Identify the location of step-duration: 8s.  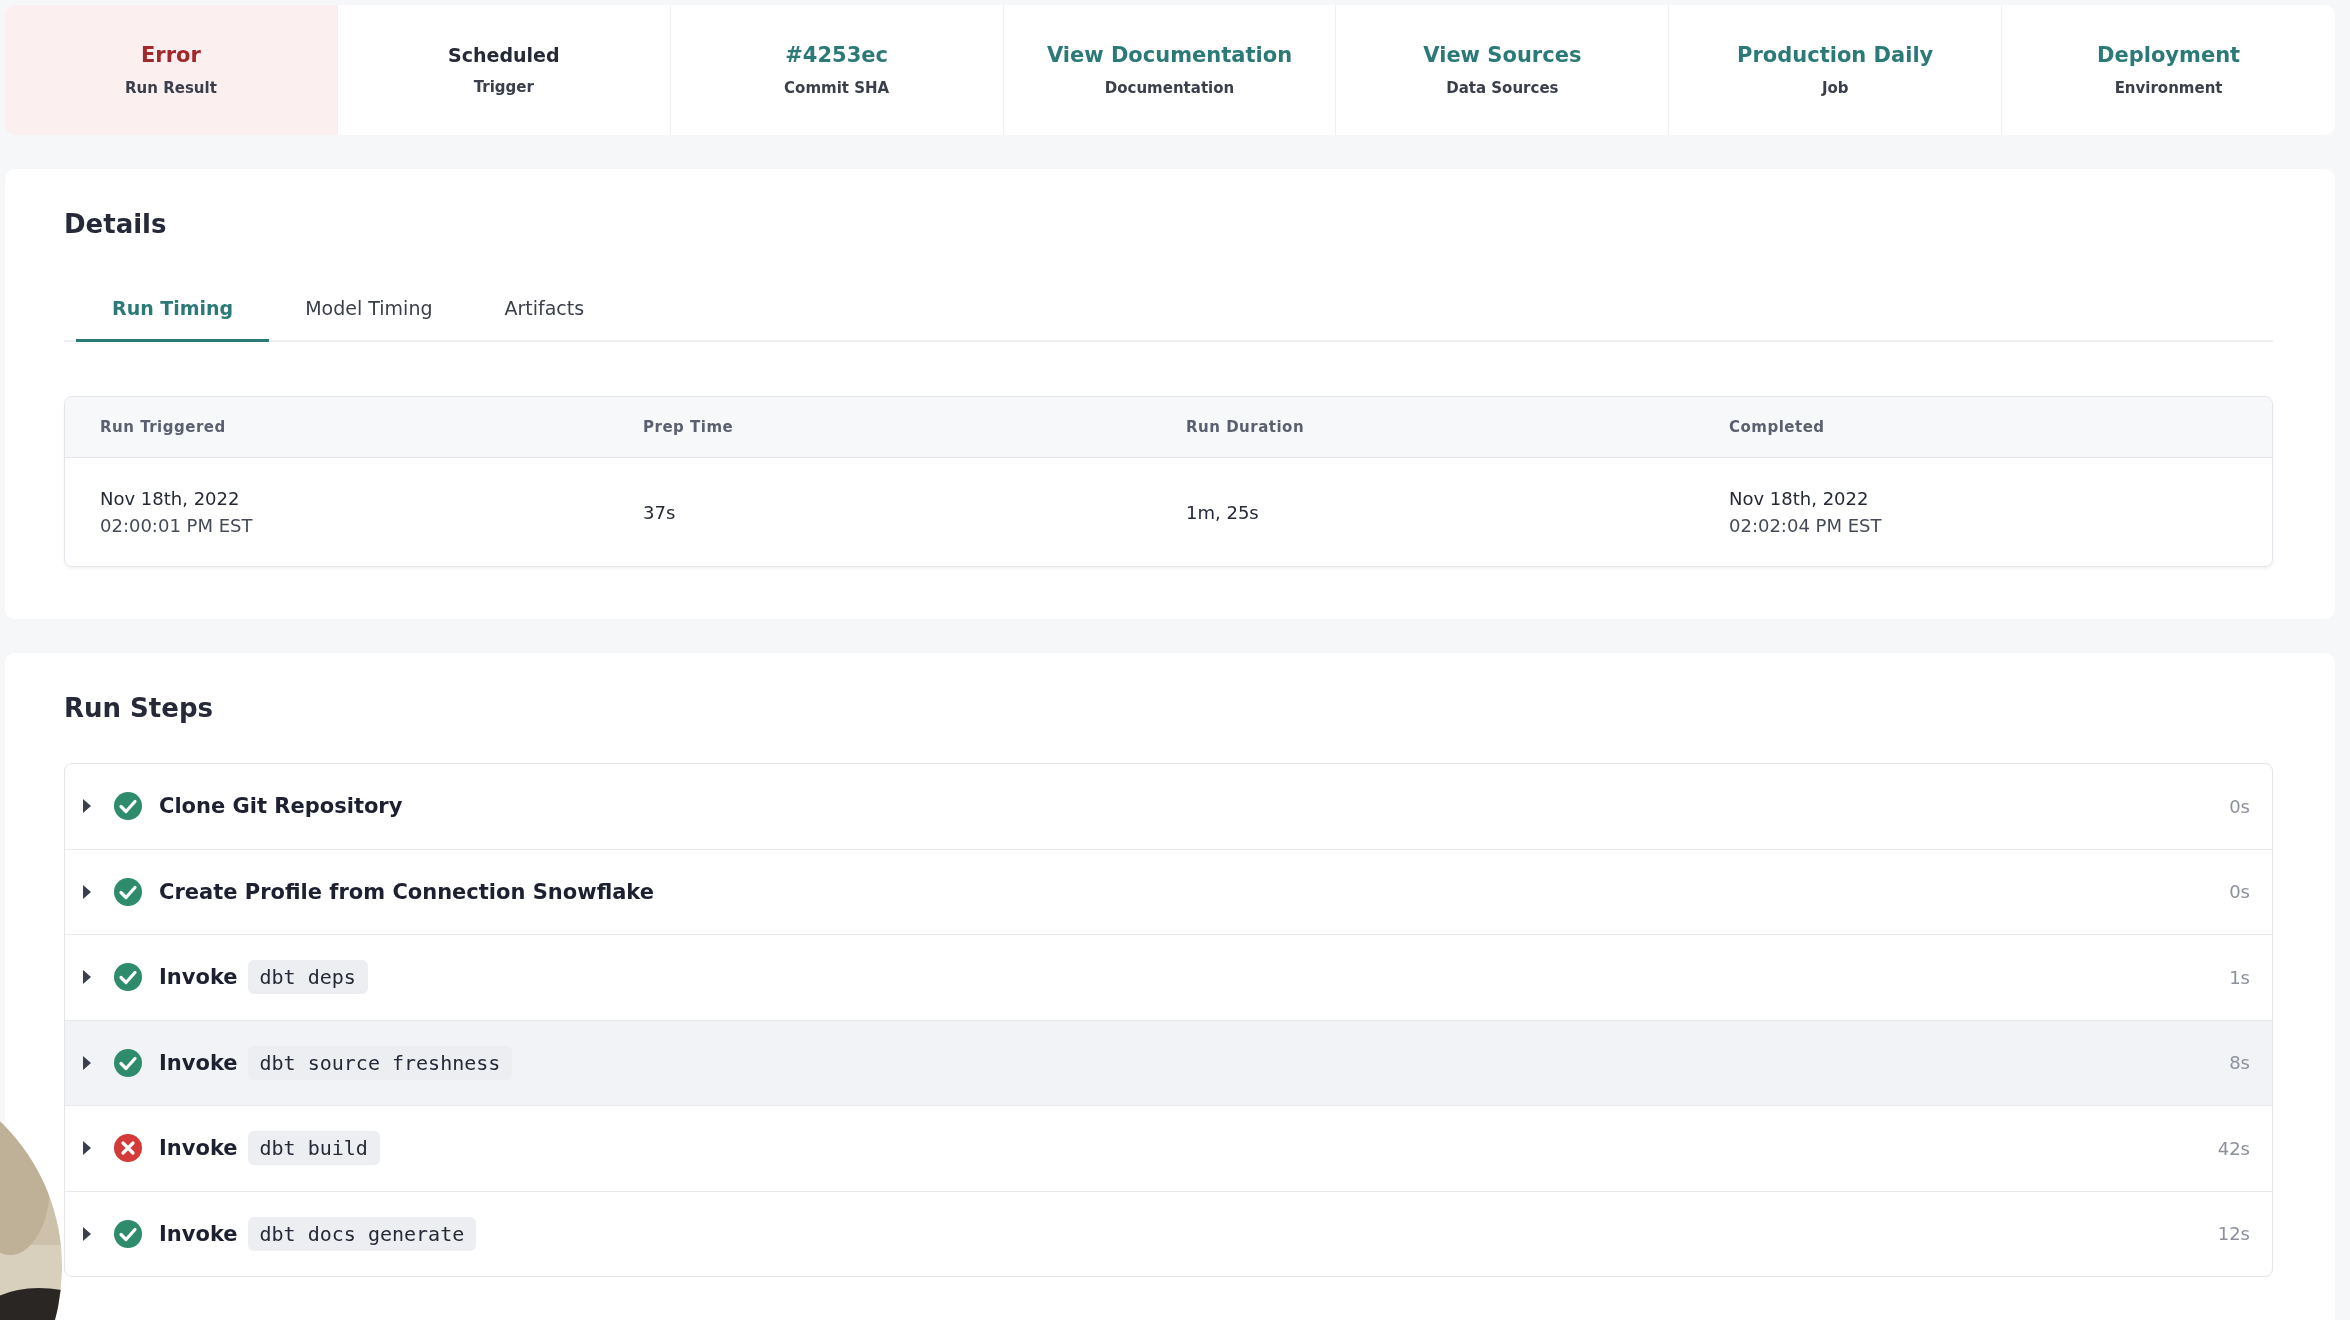
(2239, 1063).